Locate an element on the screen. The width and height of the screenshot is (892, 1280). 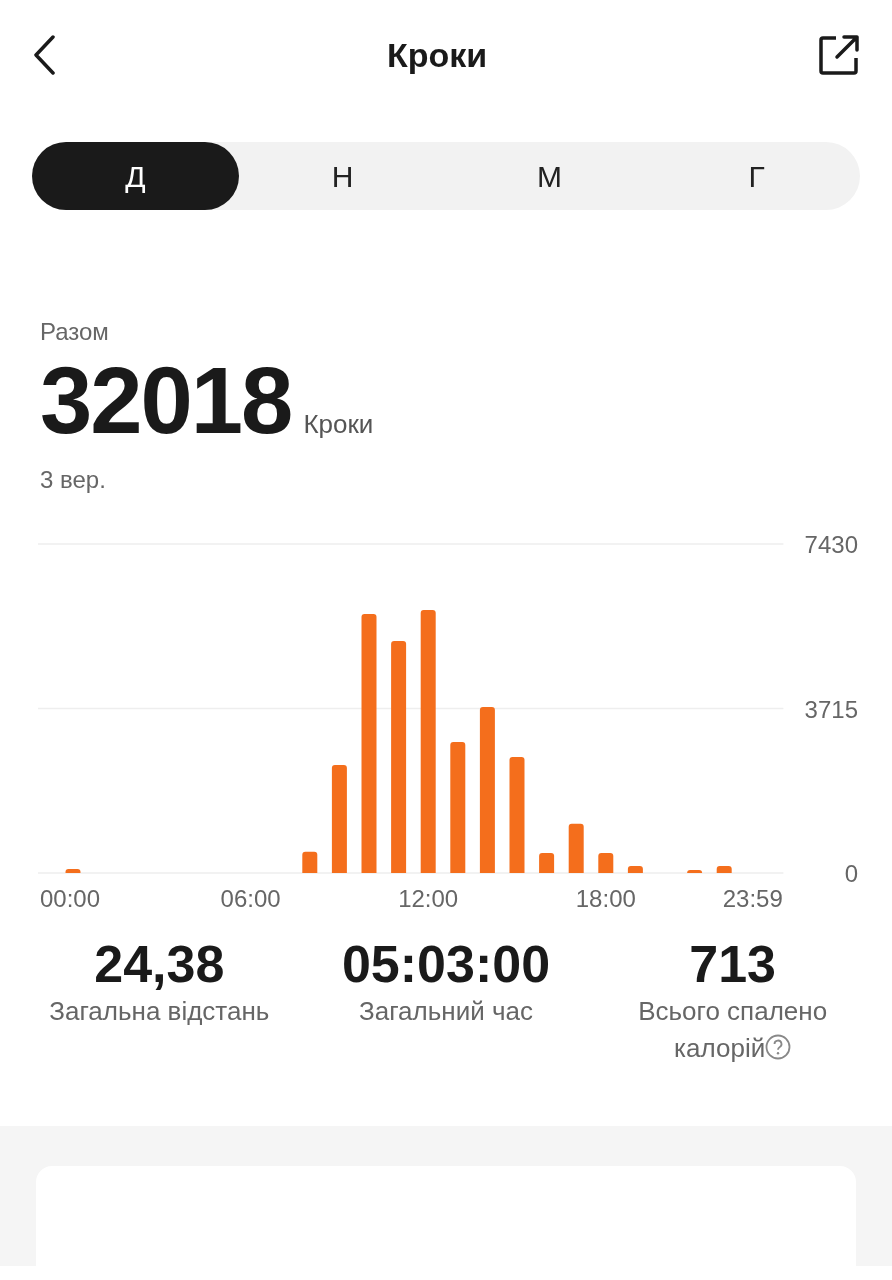
back-icon is located at coordinates (44, 55).